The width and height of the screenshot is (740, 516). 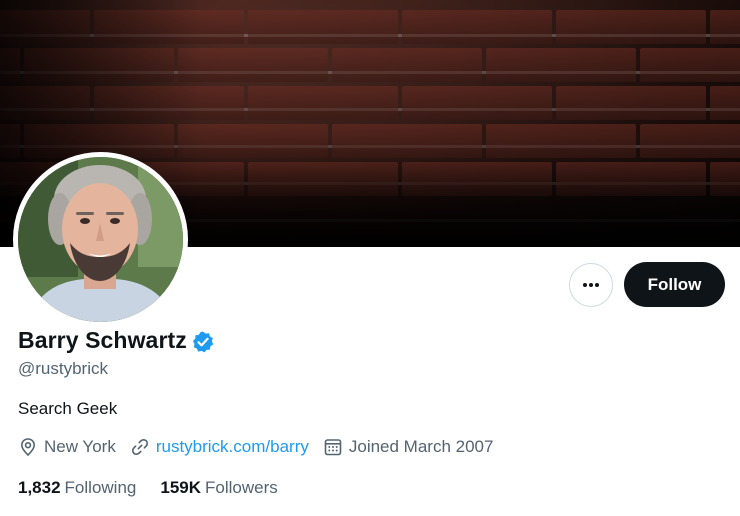 I want to click on profile-name: Barry Schwartz, so click(x=102, y=340).